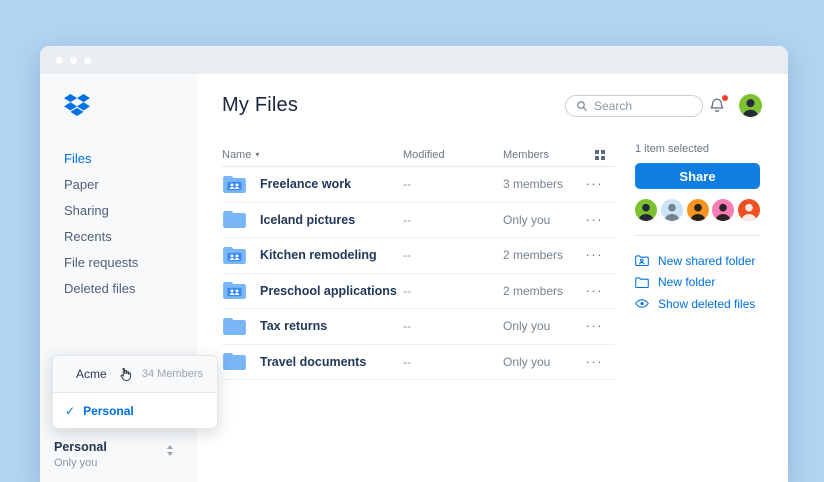  Describe the element at coordinates (725, 98) in the screenshot. I see `notification-badge` at that location.